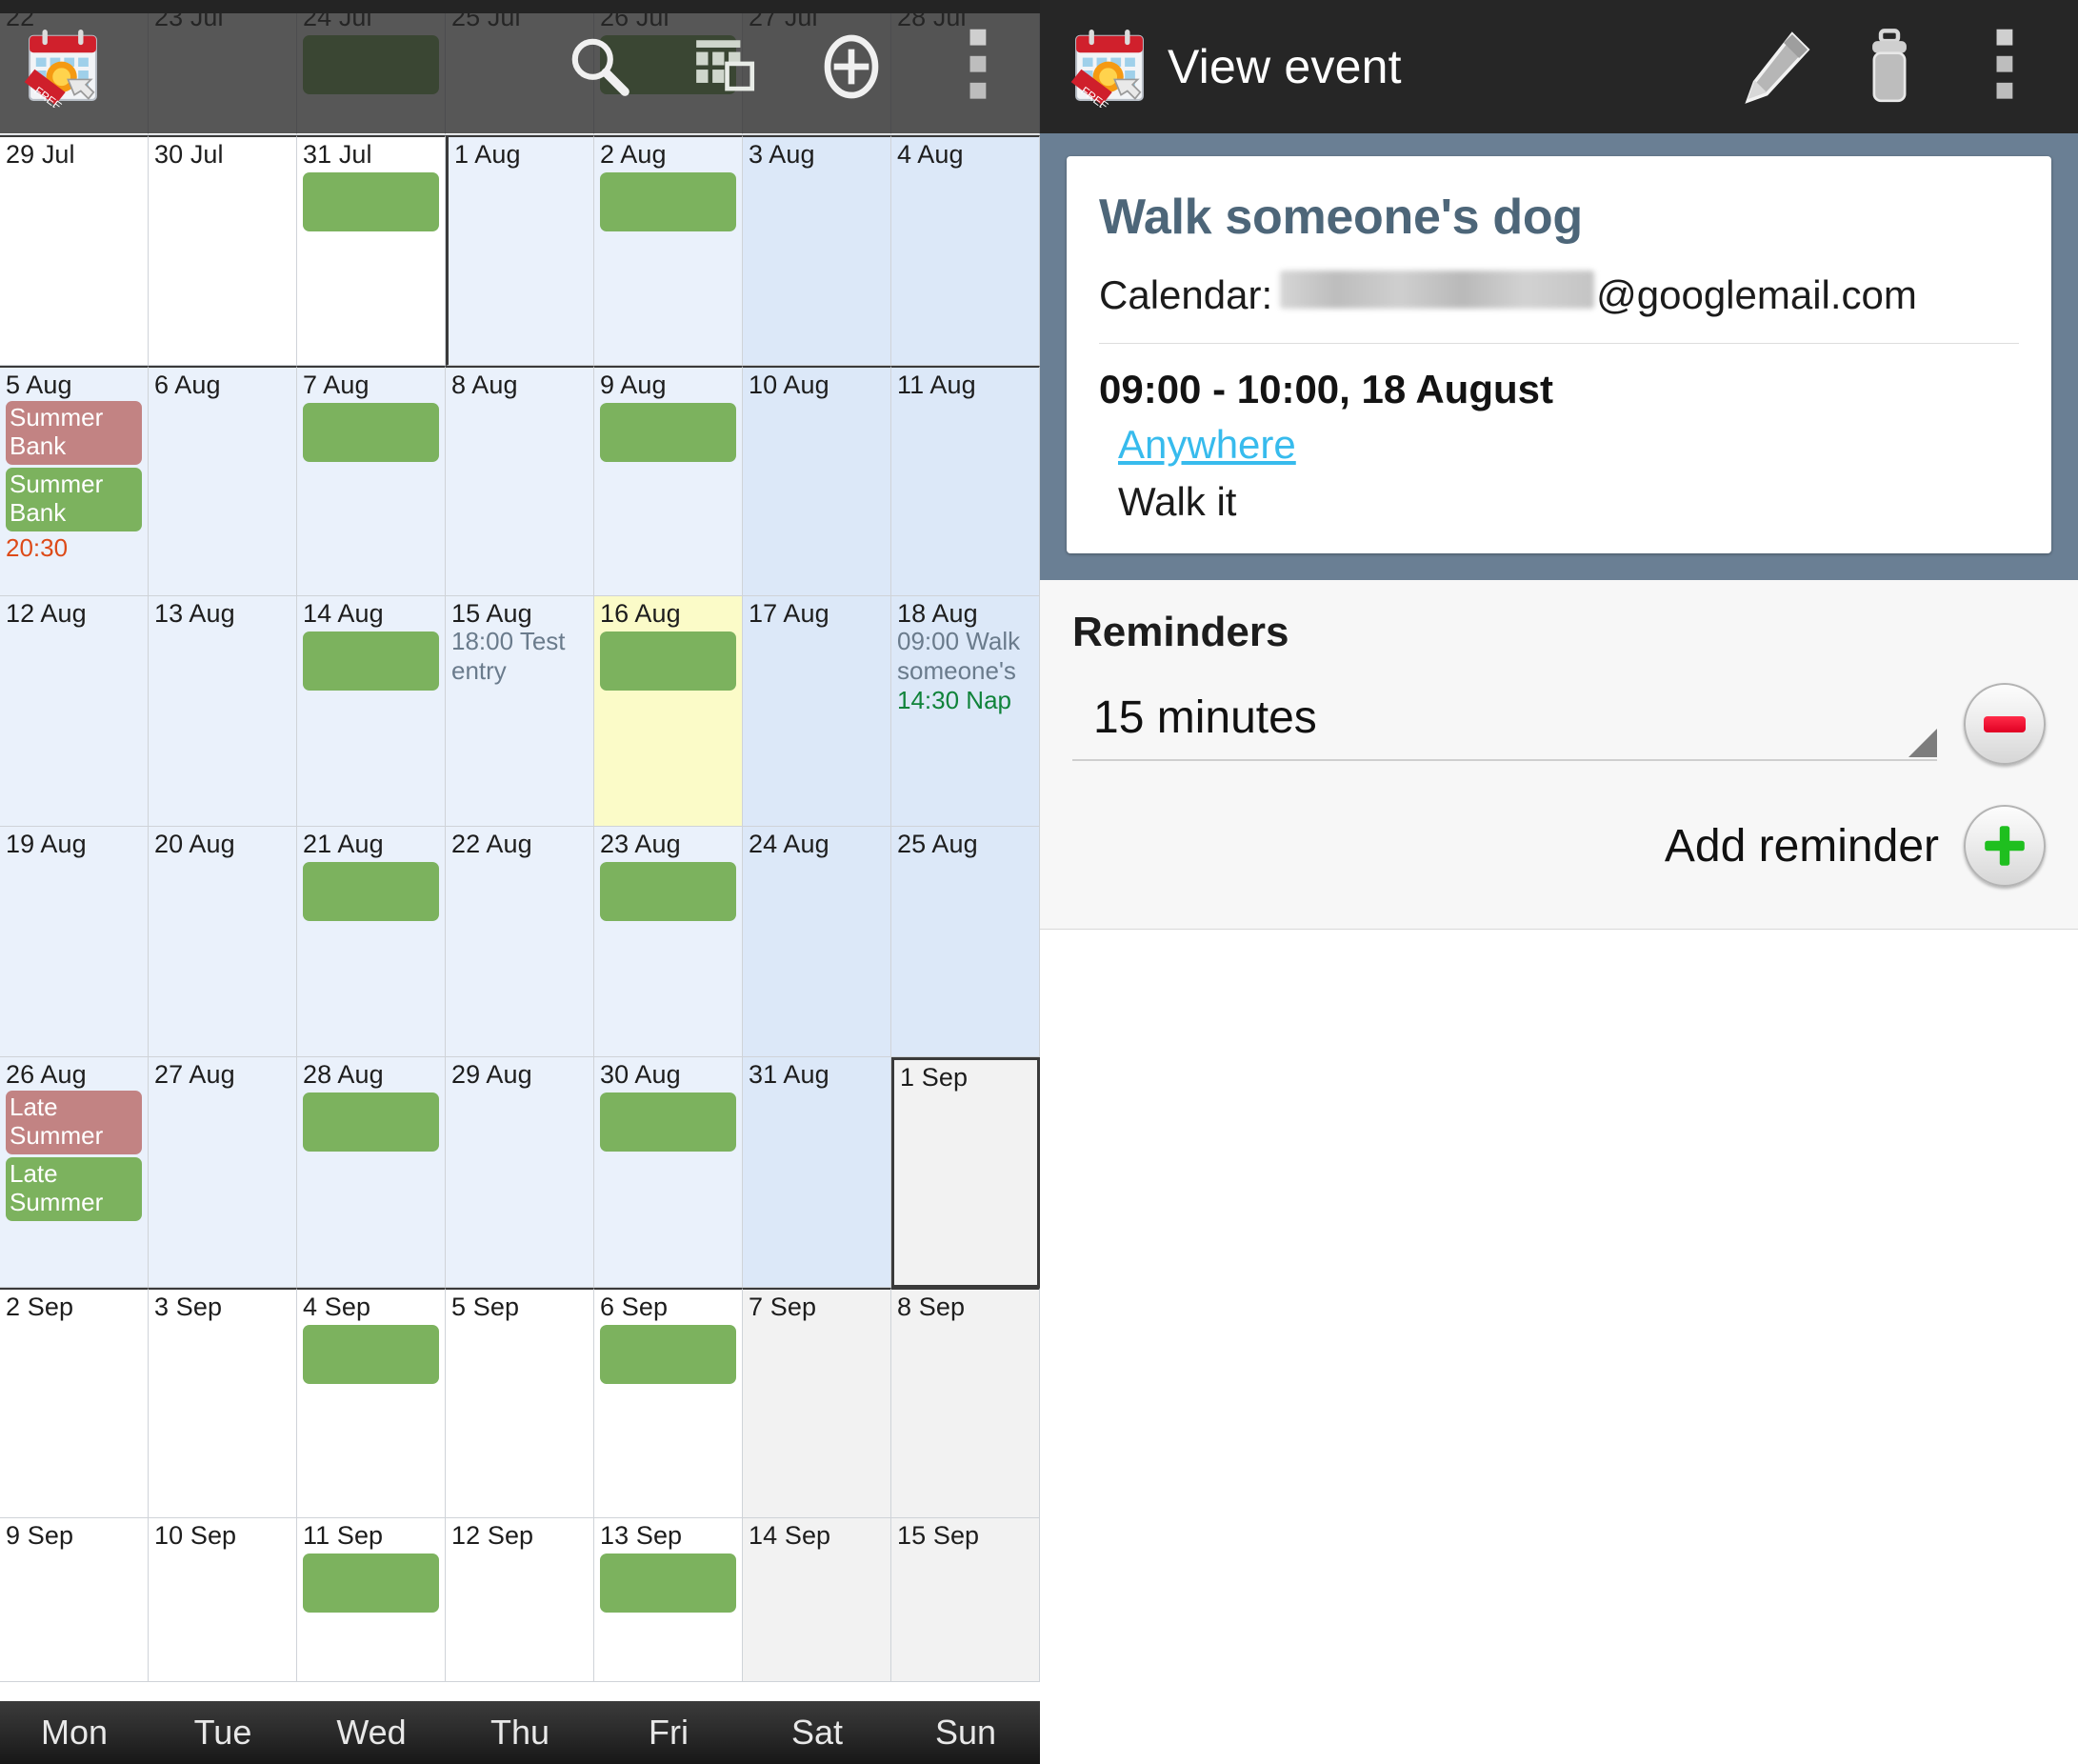 The image size is (2078, 1764). What do you see at coordinates (965, 1600) in the screenshot?
I see `day-cell: 15 Sep` at bounding box center [965, 1600].